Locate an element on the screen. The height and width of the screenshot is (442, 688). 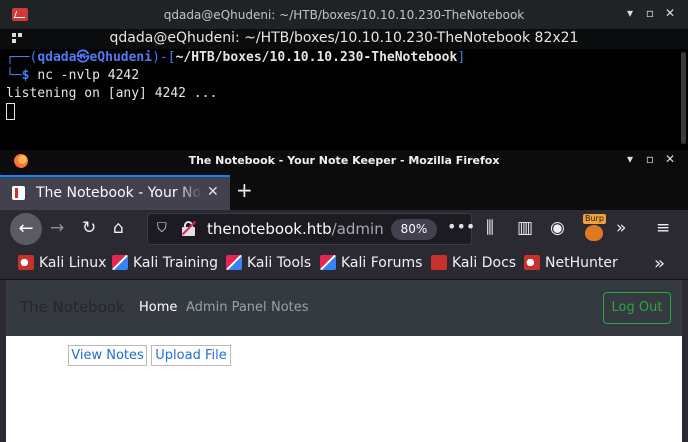
bookmark-kali-forums: Kali Forums is located at coordinates (371, 263).